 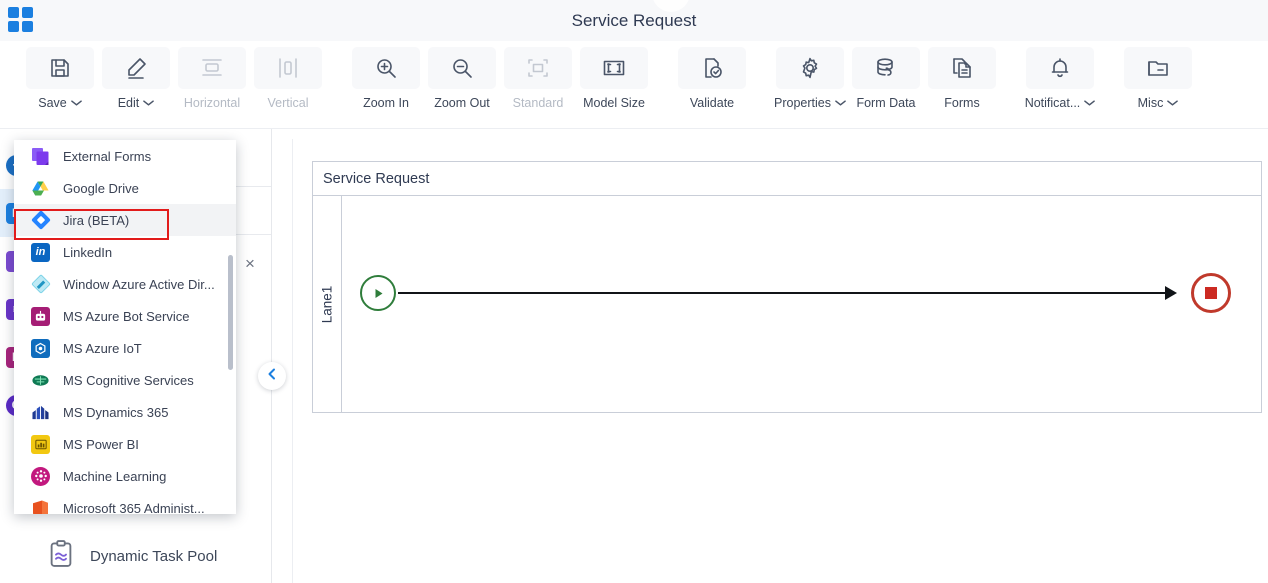 I want to click on bell-icon, so click(x=1060, y=68).